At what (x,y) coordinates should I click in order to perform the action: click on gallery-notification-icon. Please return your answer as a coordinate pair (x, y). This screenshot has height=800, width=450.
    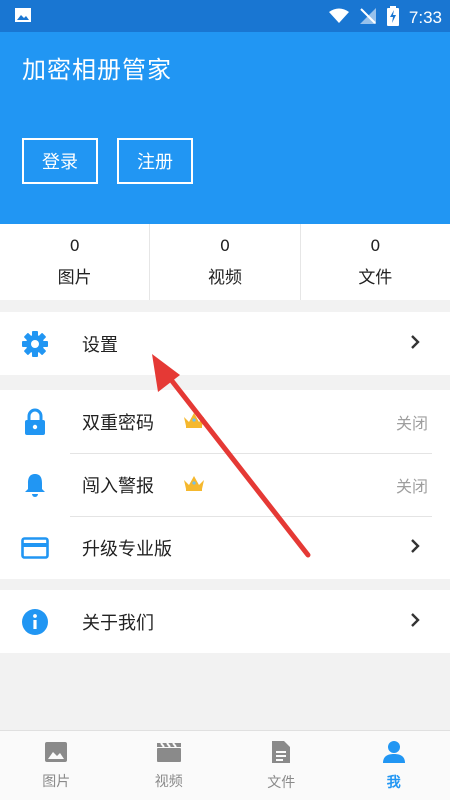
    Looking at the image, I should click on (23, 17).